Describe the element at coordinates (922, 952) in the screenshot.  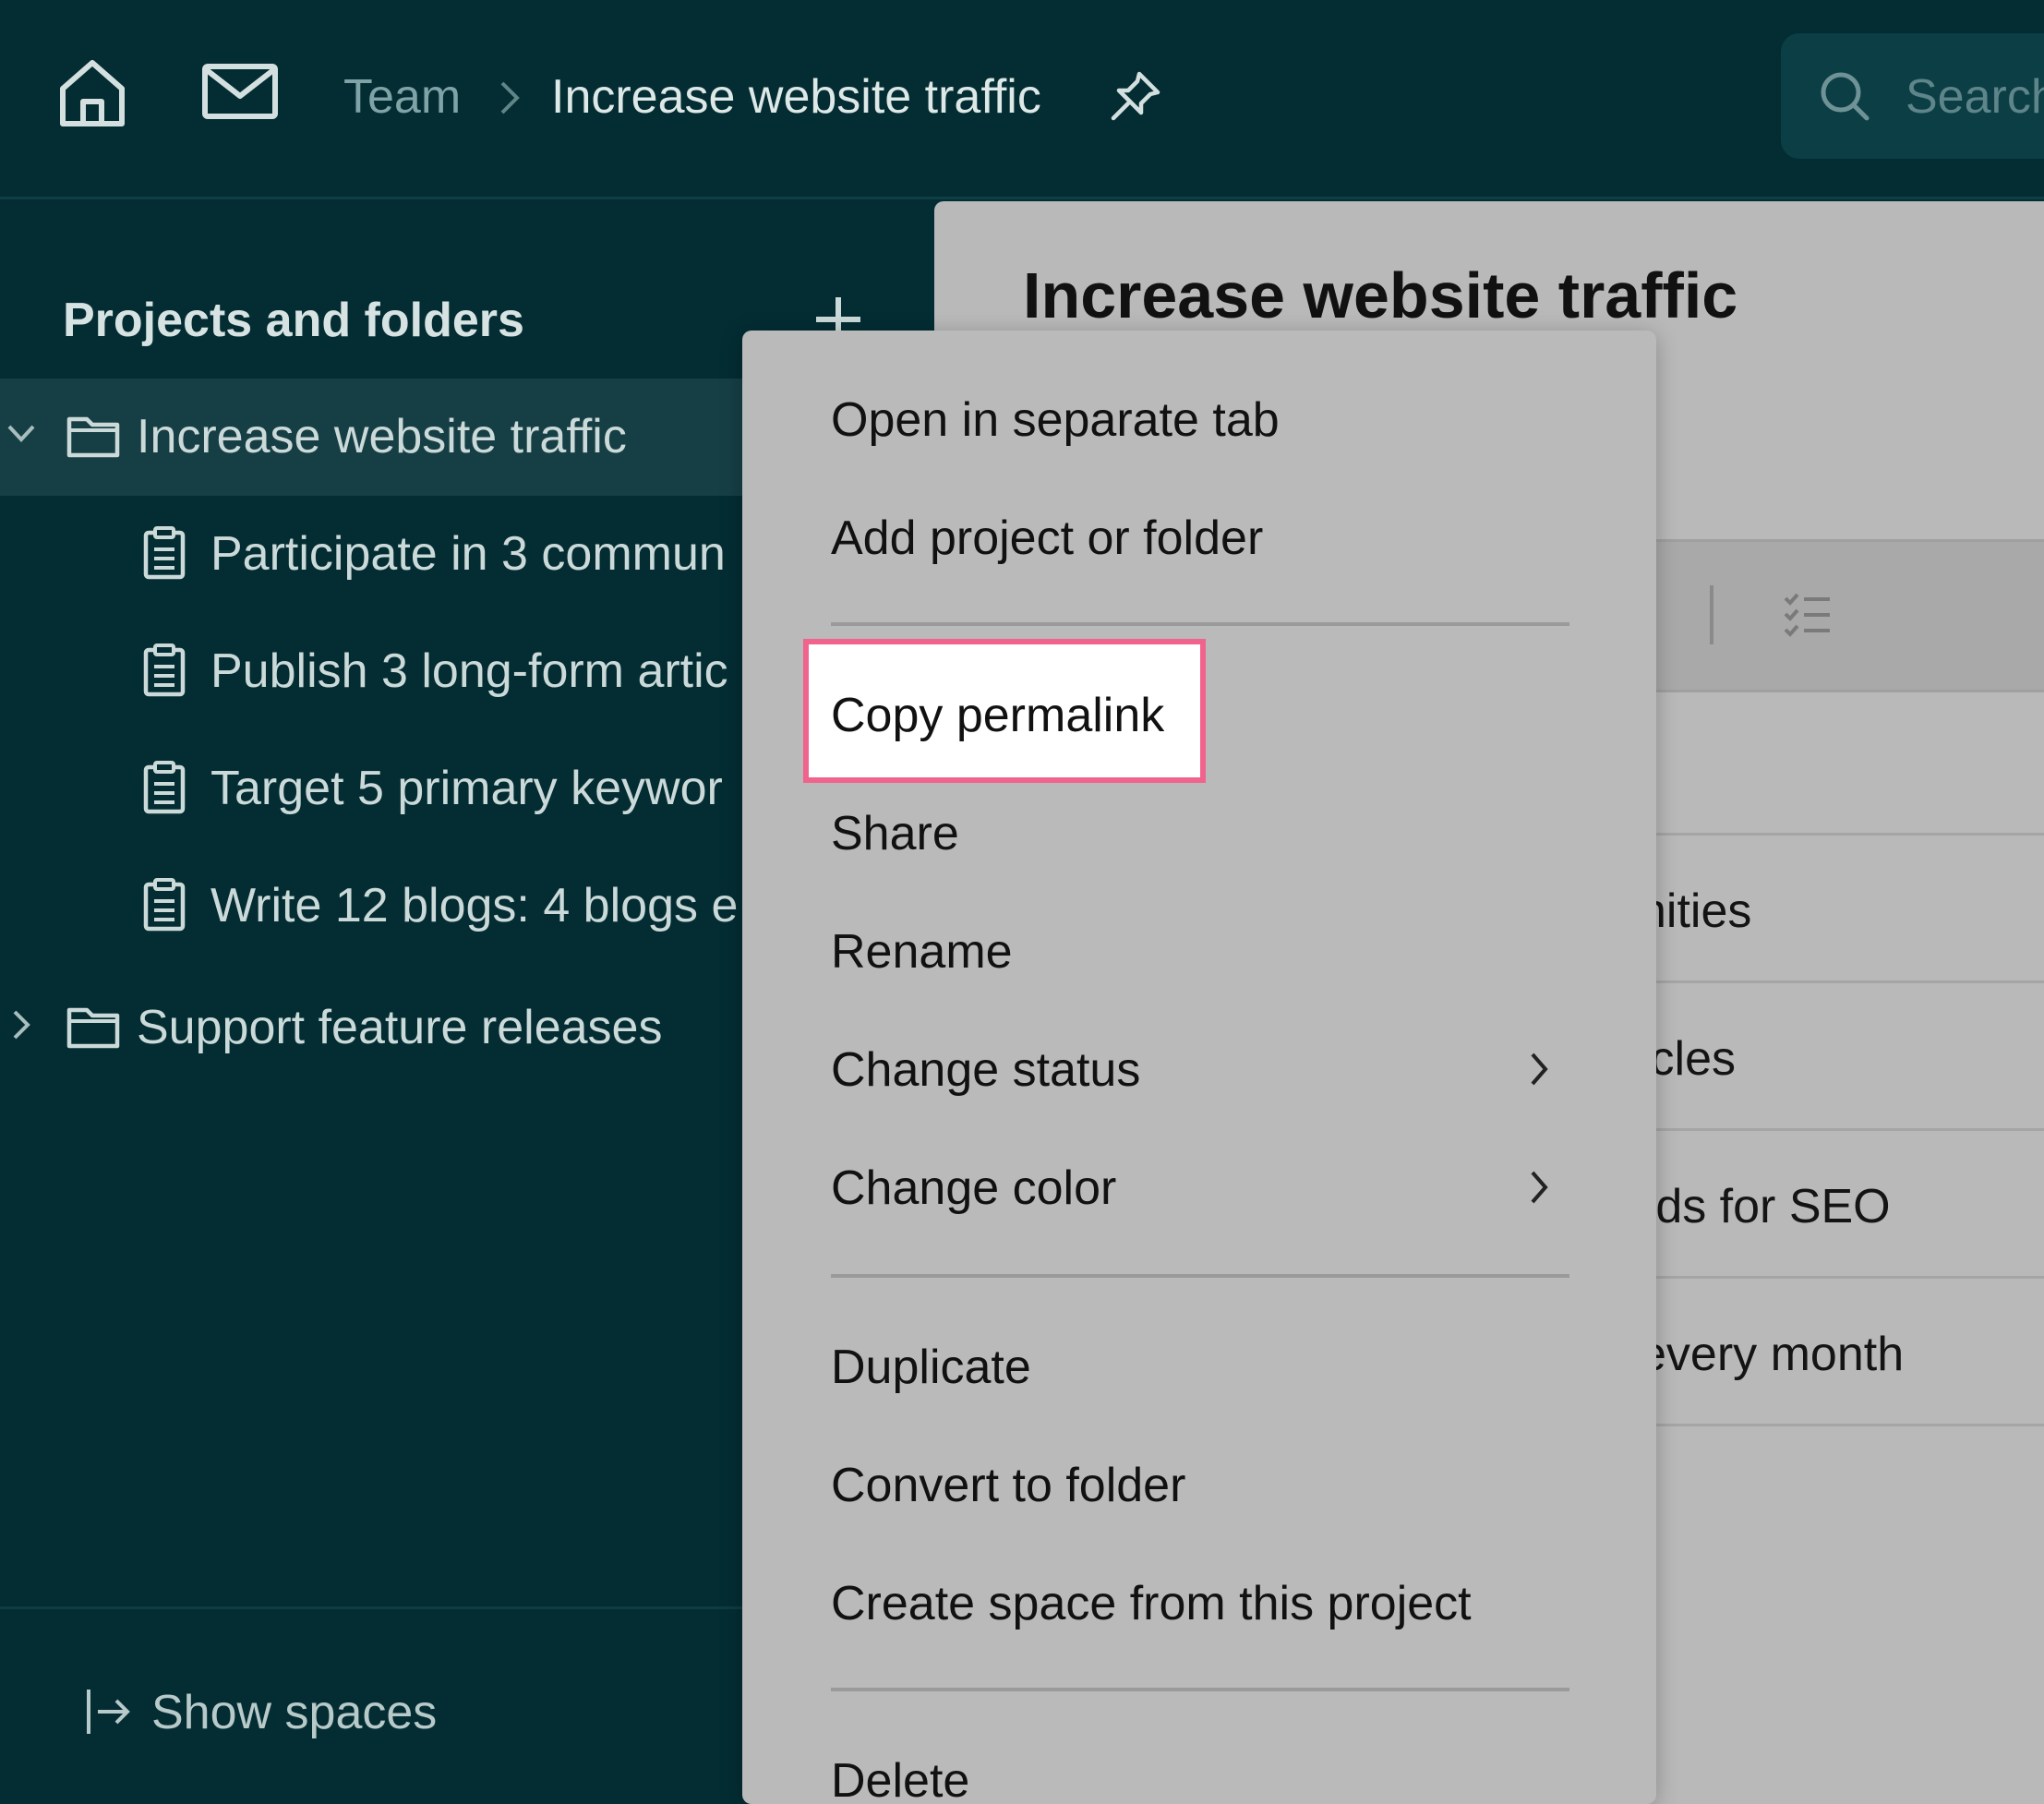
I see `menu-item-rename: Rename` at that location.